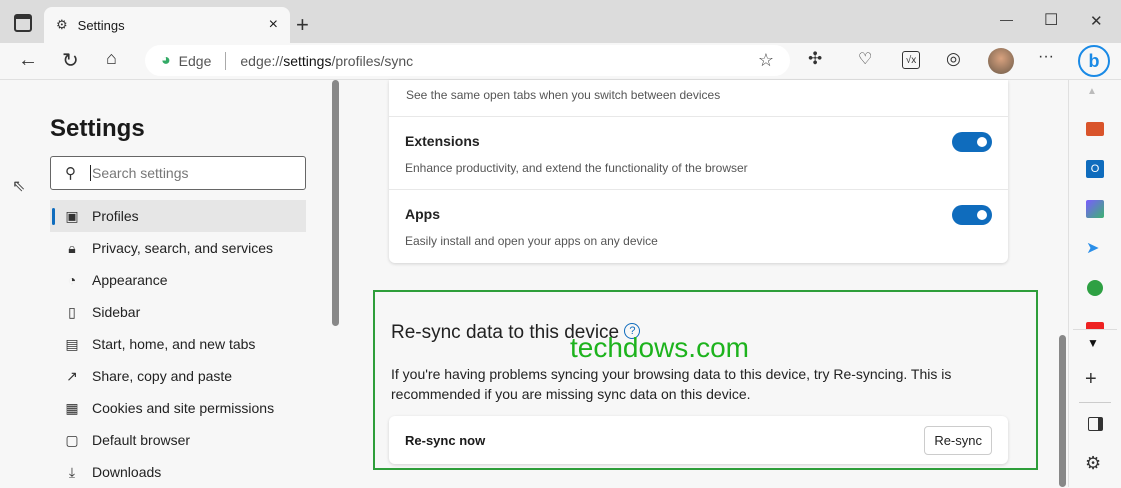 This screenshot has width=1121, height=488. I want to click on edge-sidebar: ▲ O ➤ ▼ + ⚙, so click(1094, 283).